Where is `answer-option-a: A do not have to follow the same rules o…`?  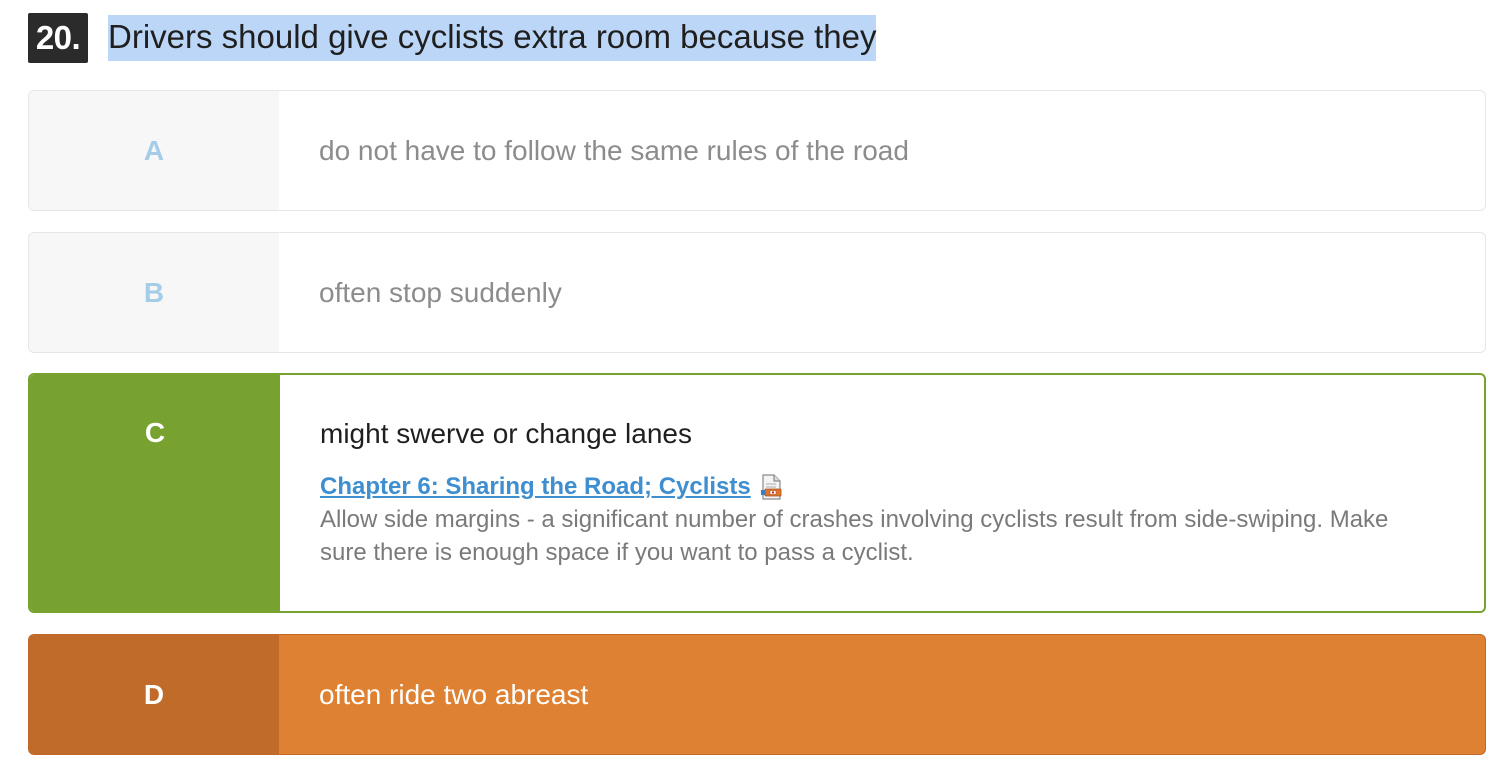 answer-option-a: A do not have to follow the same rules o… is located at coordinates (757, 150).